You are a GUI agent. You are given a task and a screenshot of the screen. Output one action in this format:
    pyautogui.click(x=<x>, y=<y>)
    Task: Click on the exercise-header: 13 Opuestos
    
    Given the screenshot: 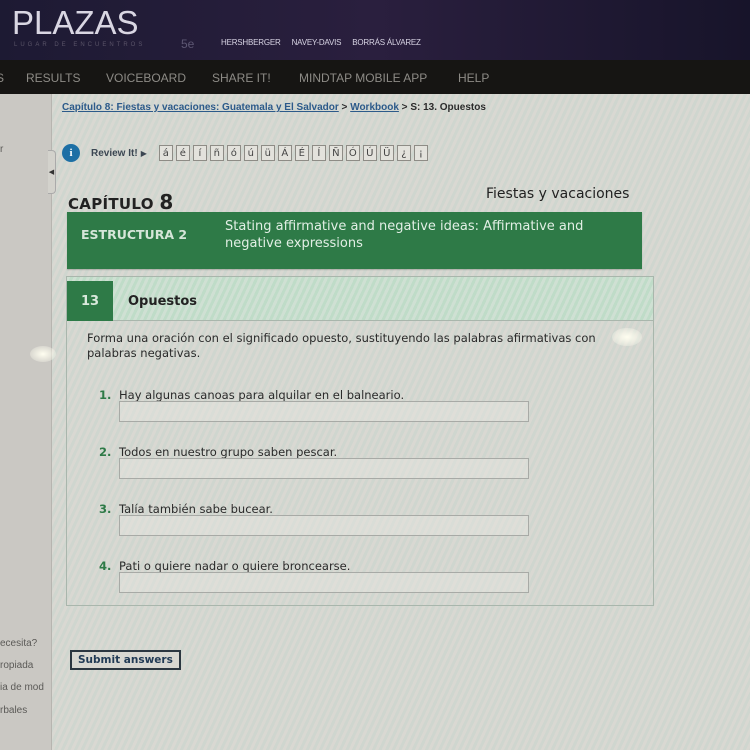 What is the action you would take?
    pyautogui.click(x=360, y=299)
    